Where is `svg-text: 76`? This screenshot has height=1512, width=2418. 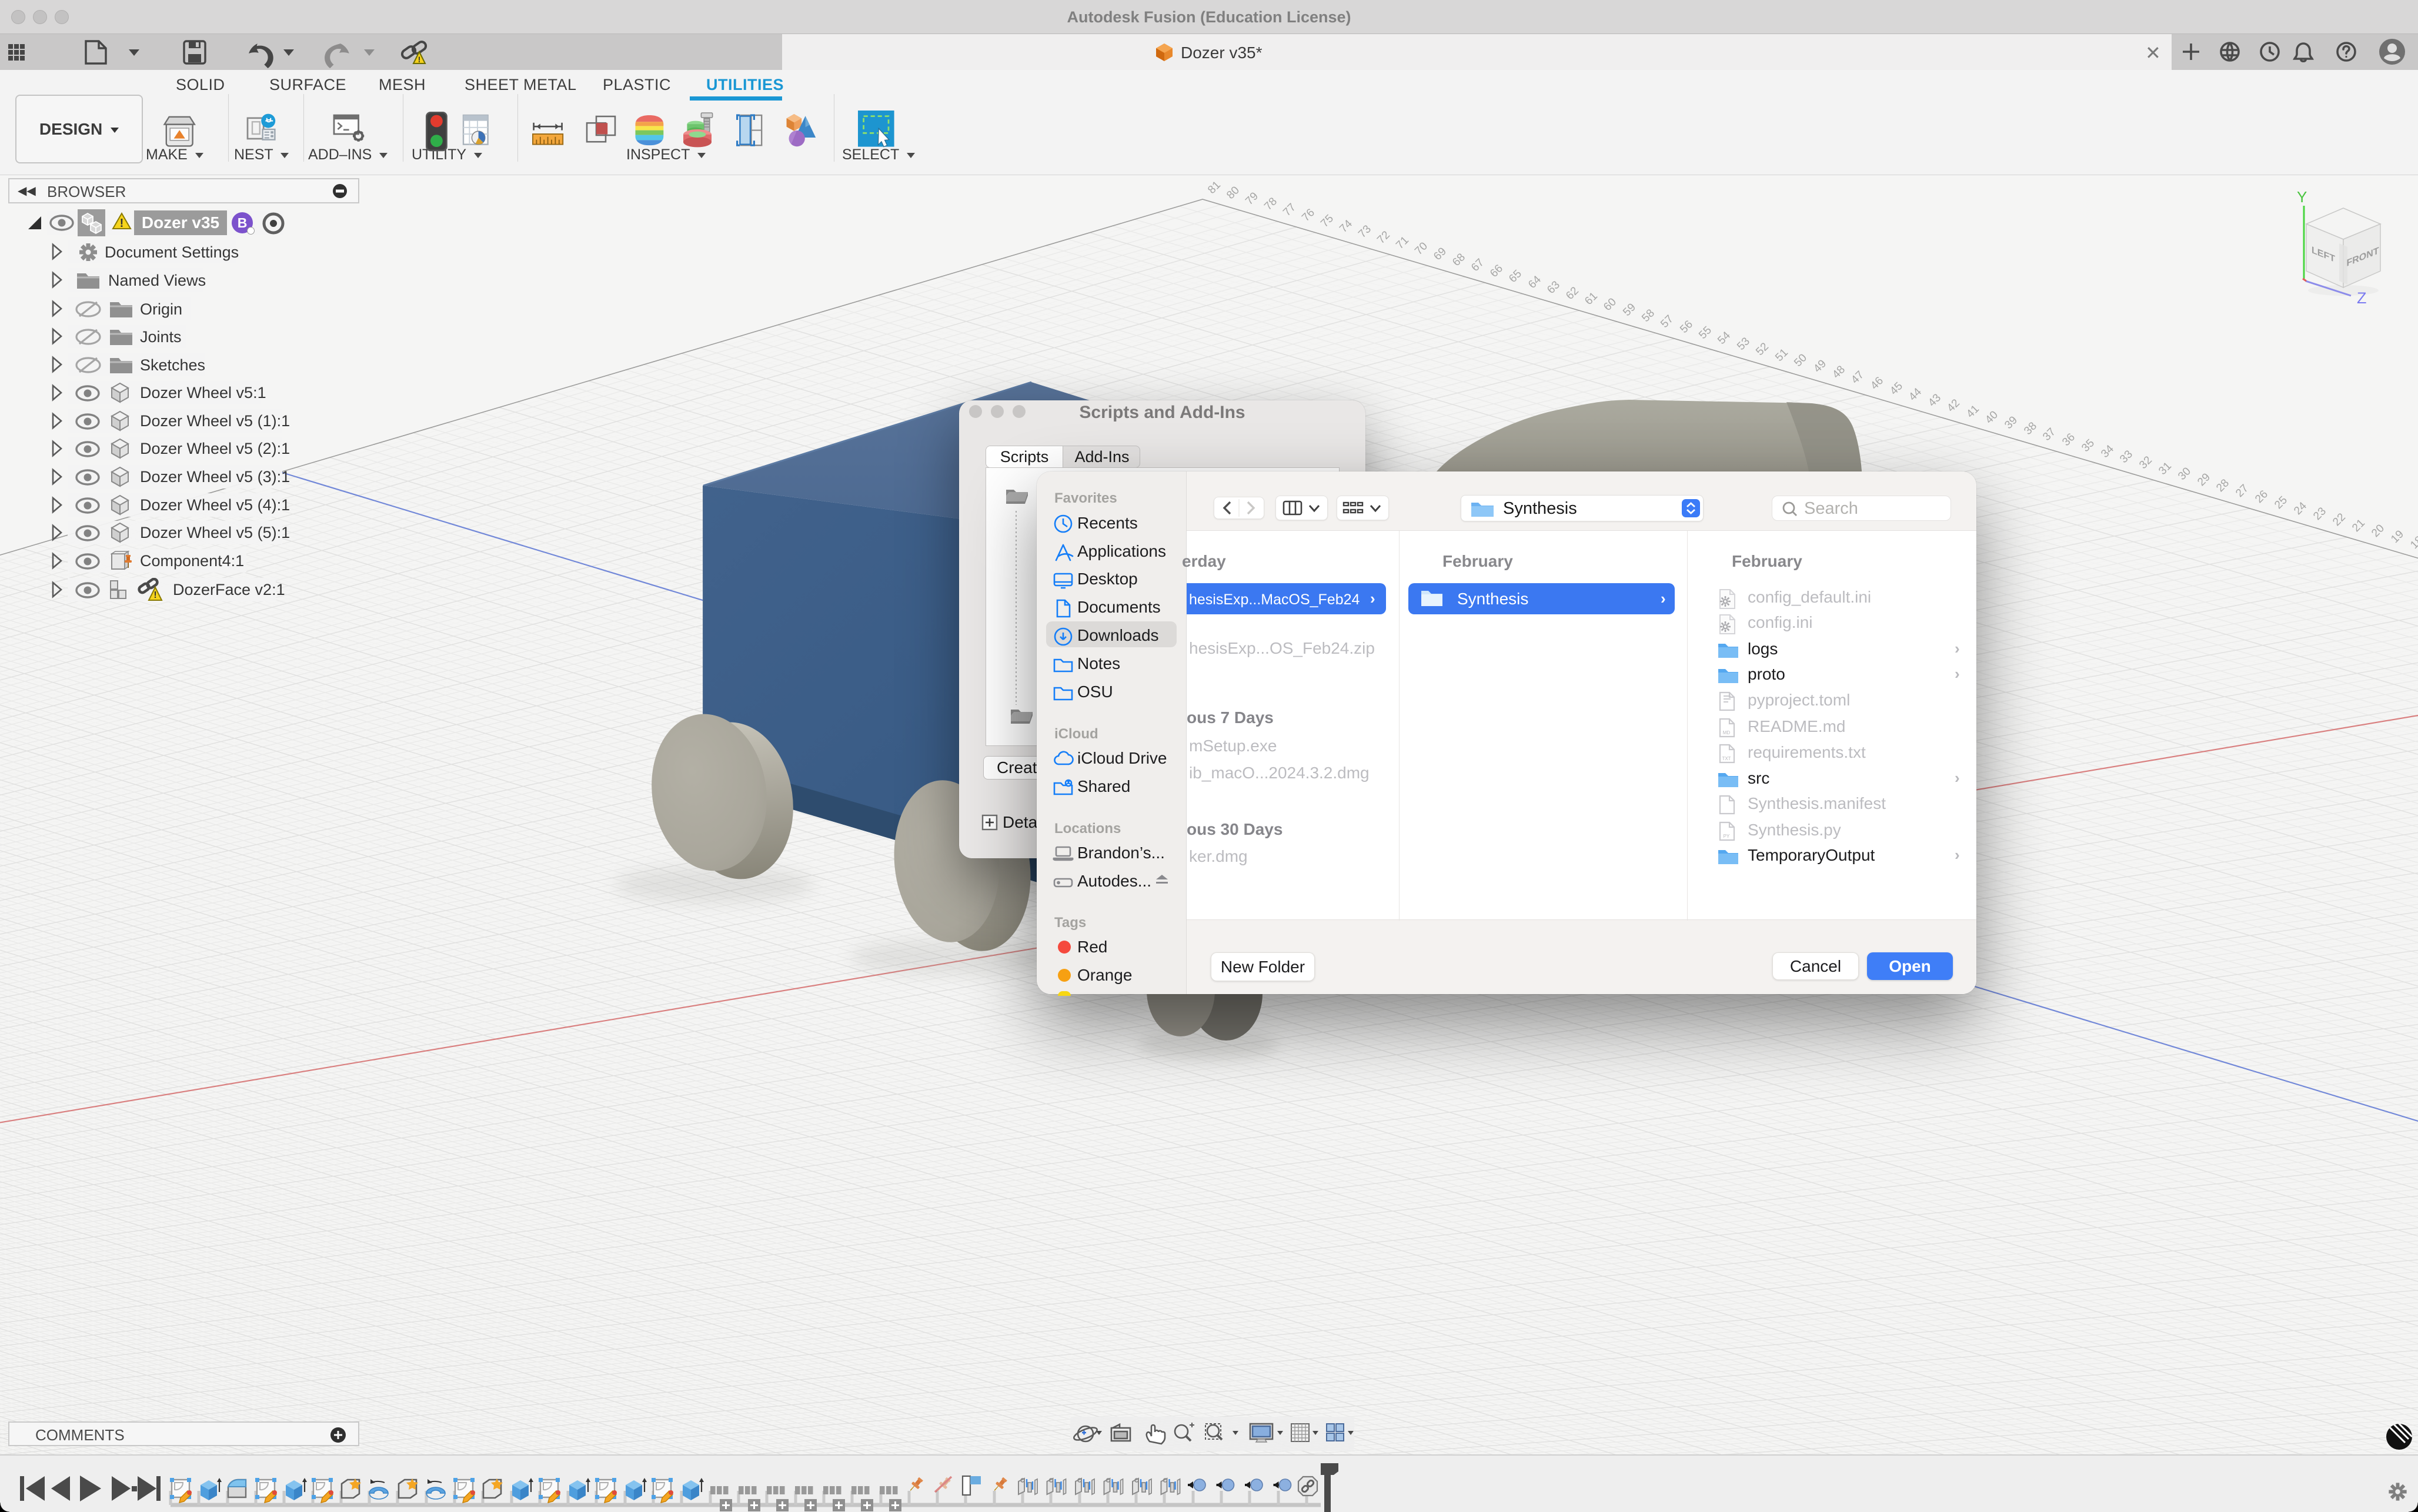 svg-text: 76 is located at coordinates (1308, 215).